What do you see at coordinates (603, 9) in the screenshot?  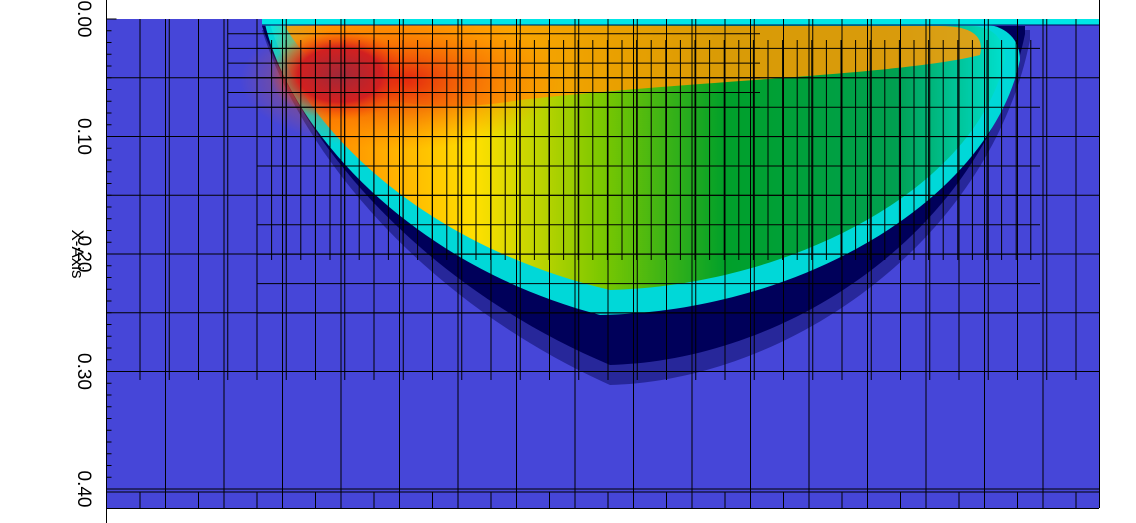 I see `top-margin` at bounding box center [603, 9].